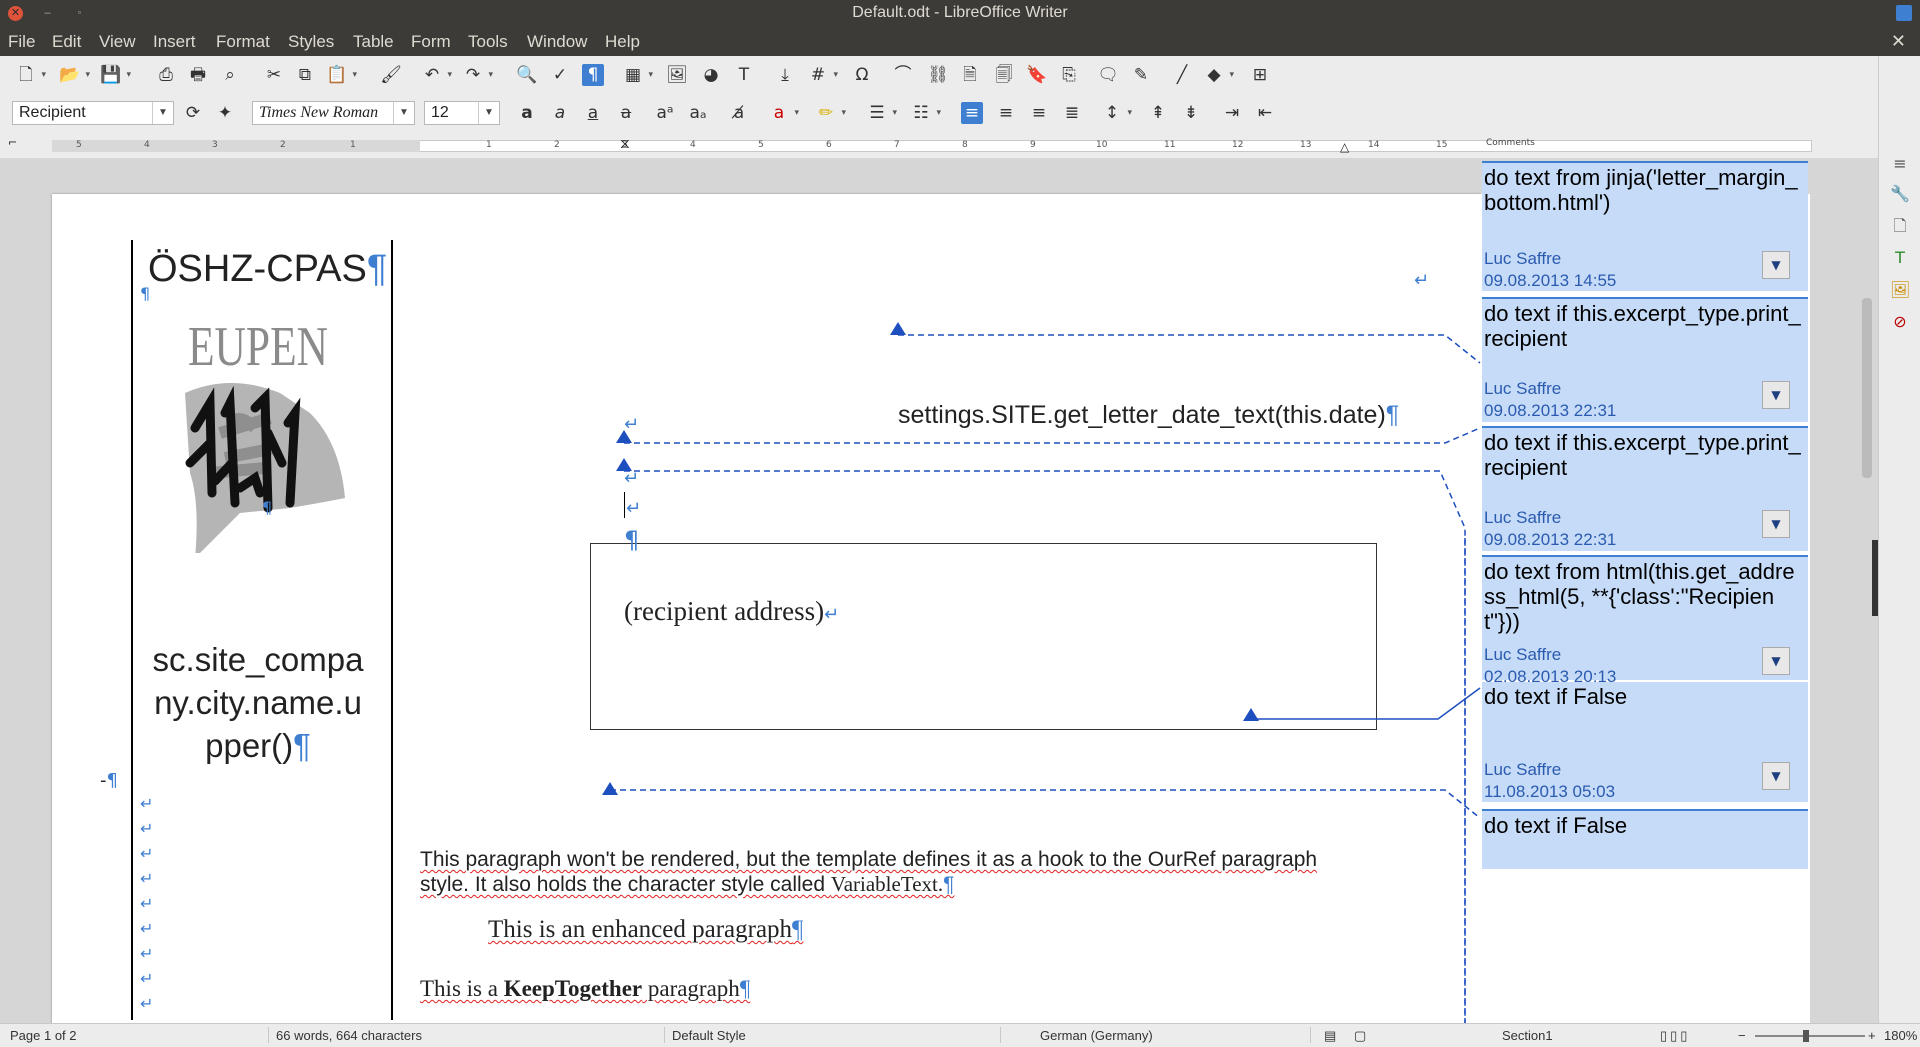  What do you see at coordinates (665, 113) in the screenshot?
I see `superscript-icon: aᵃ` at bounding box center [665, 113].